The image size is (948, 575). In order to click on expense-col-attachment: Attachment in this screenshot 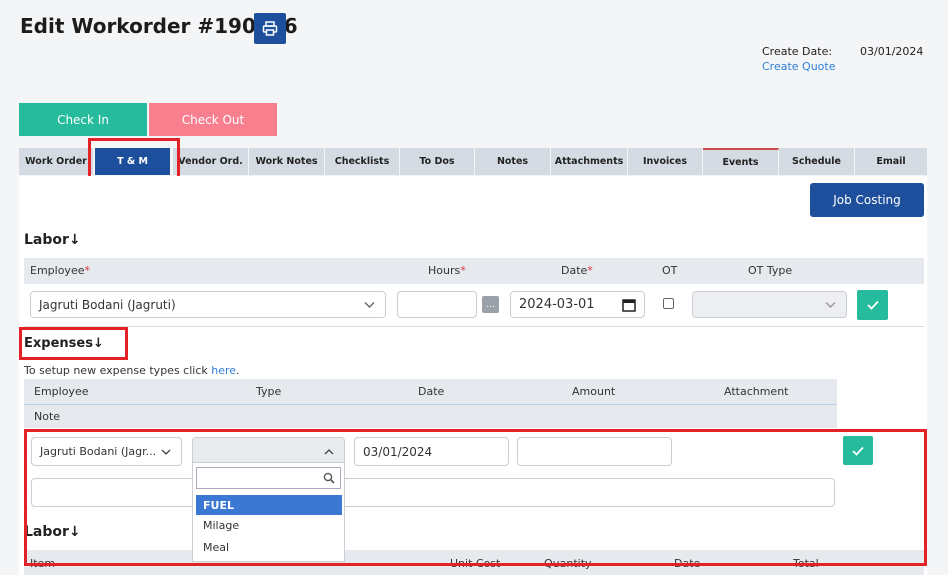, I will do `click(756, 391)`.